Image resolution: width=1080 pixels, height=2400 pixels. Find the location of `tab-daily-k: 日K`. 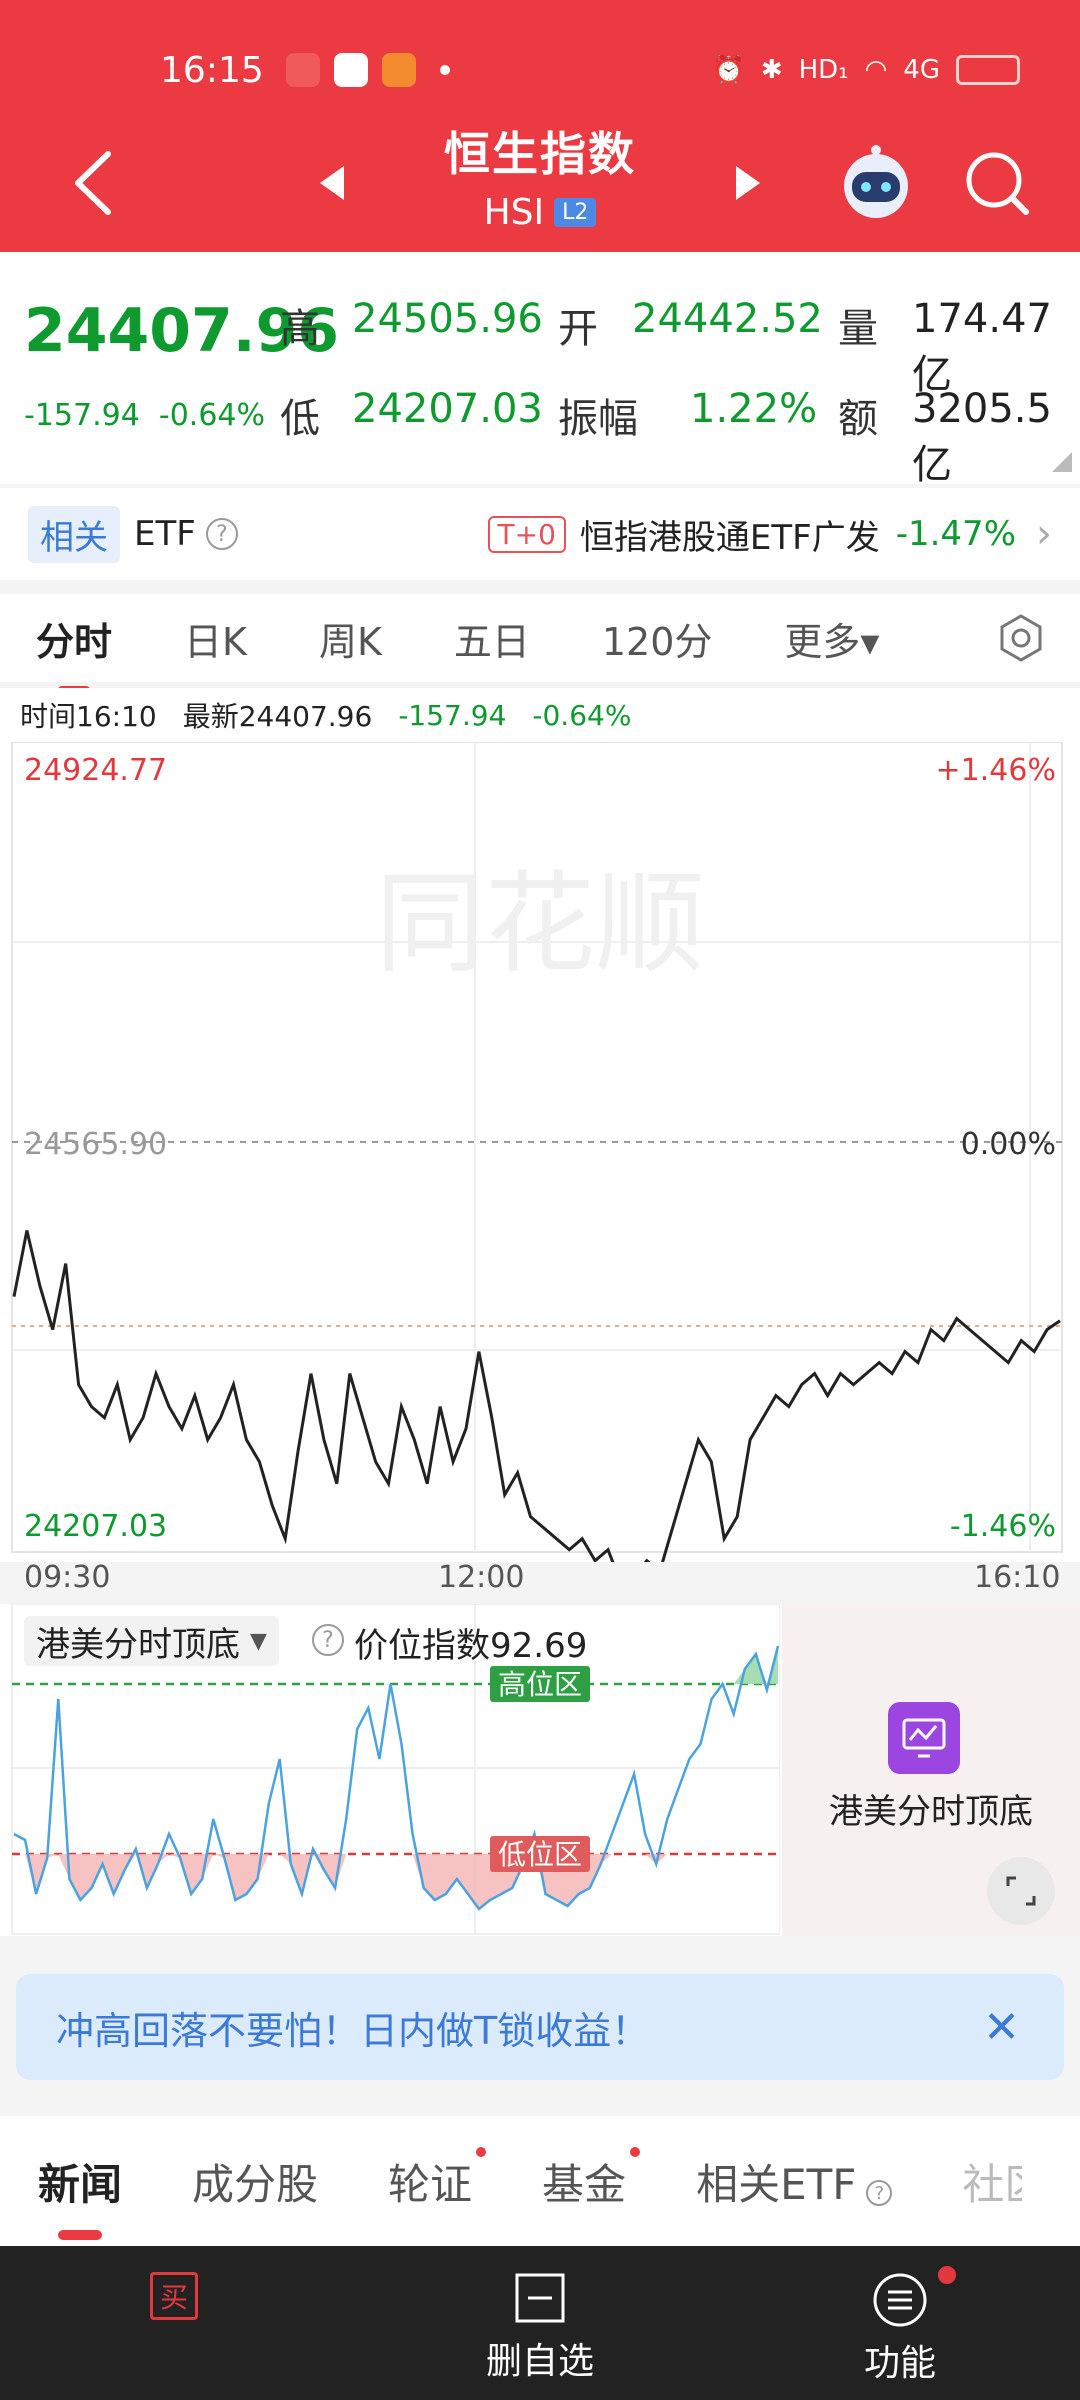

tab-daily-k: 日K is located at coordinates (215, 638).